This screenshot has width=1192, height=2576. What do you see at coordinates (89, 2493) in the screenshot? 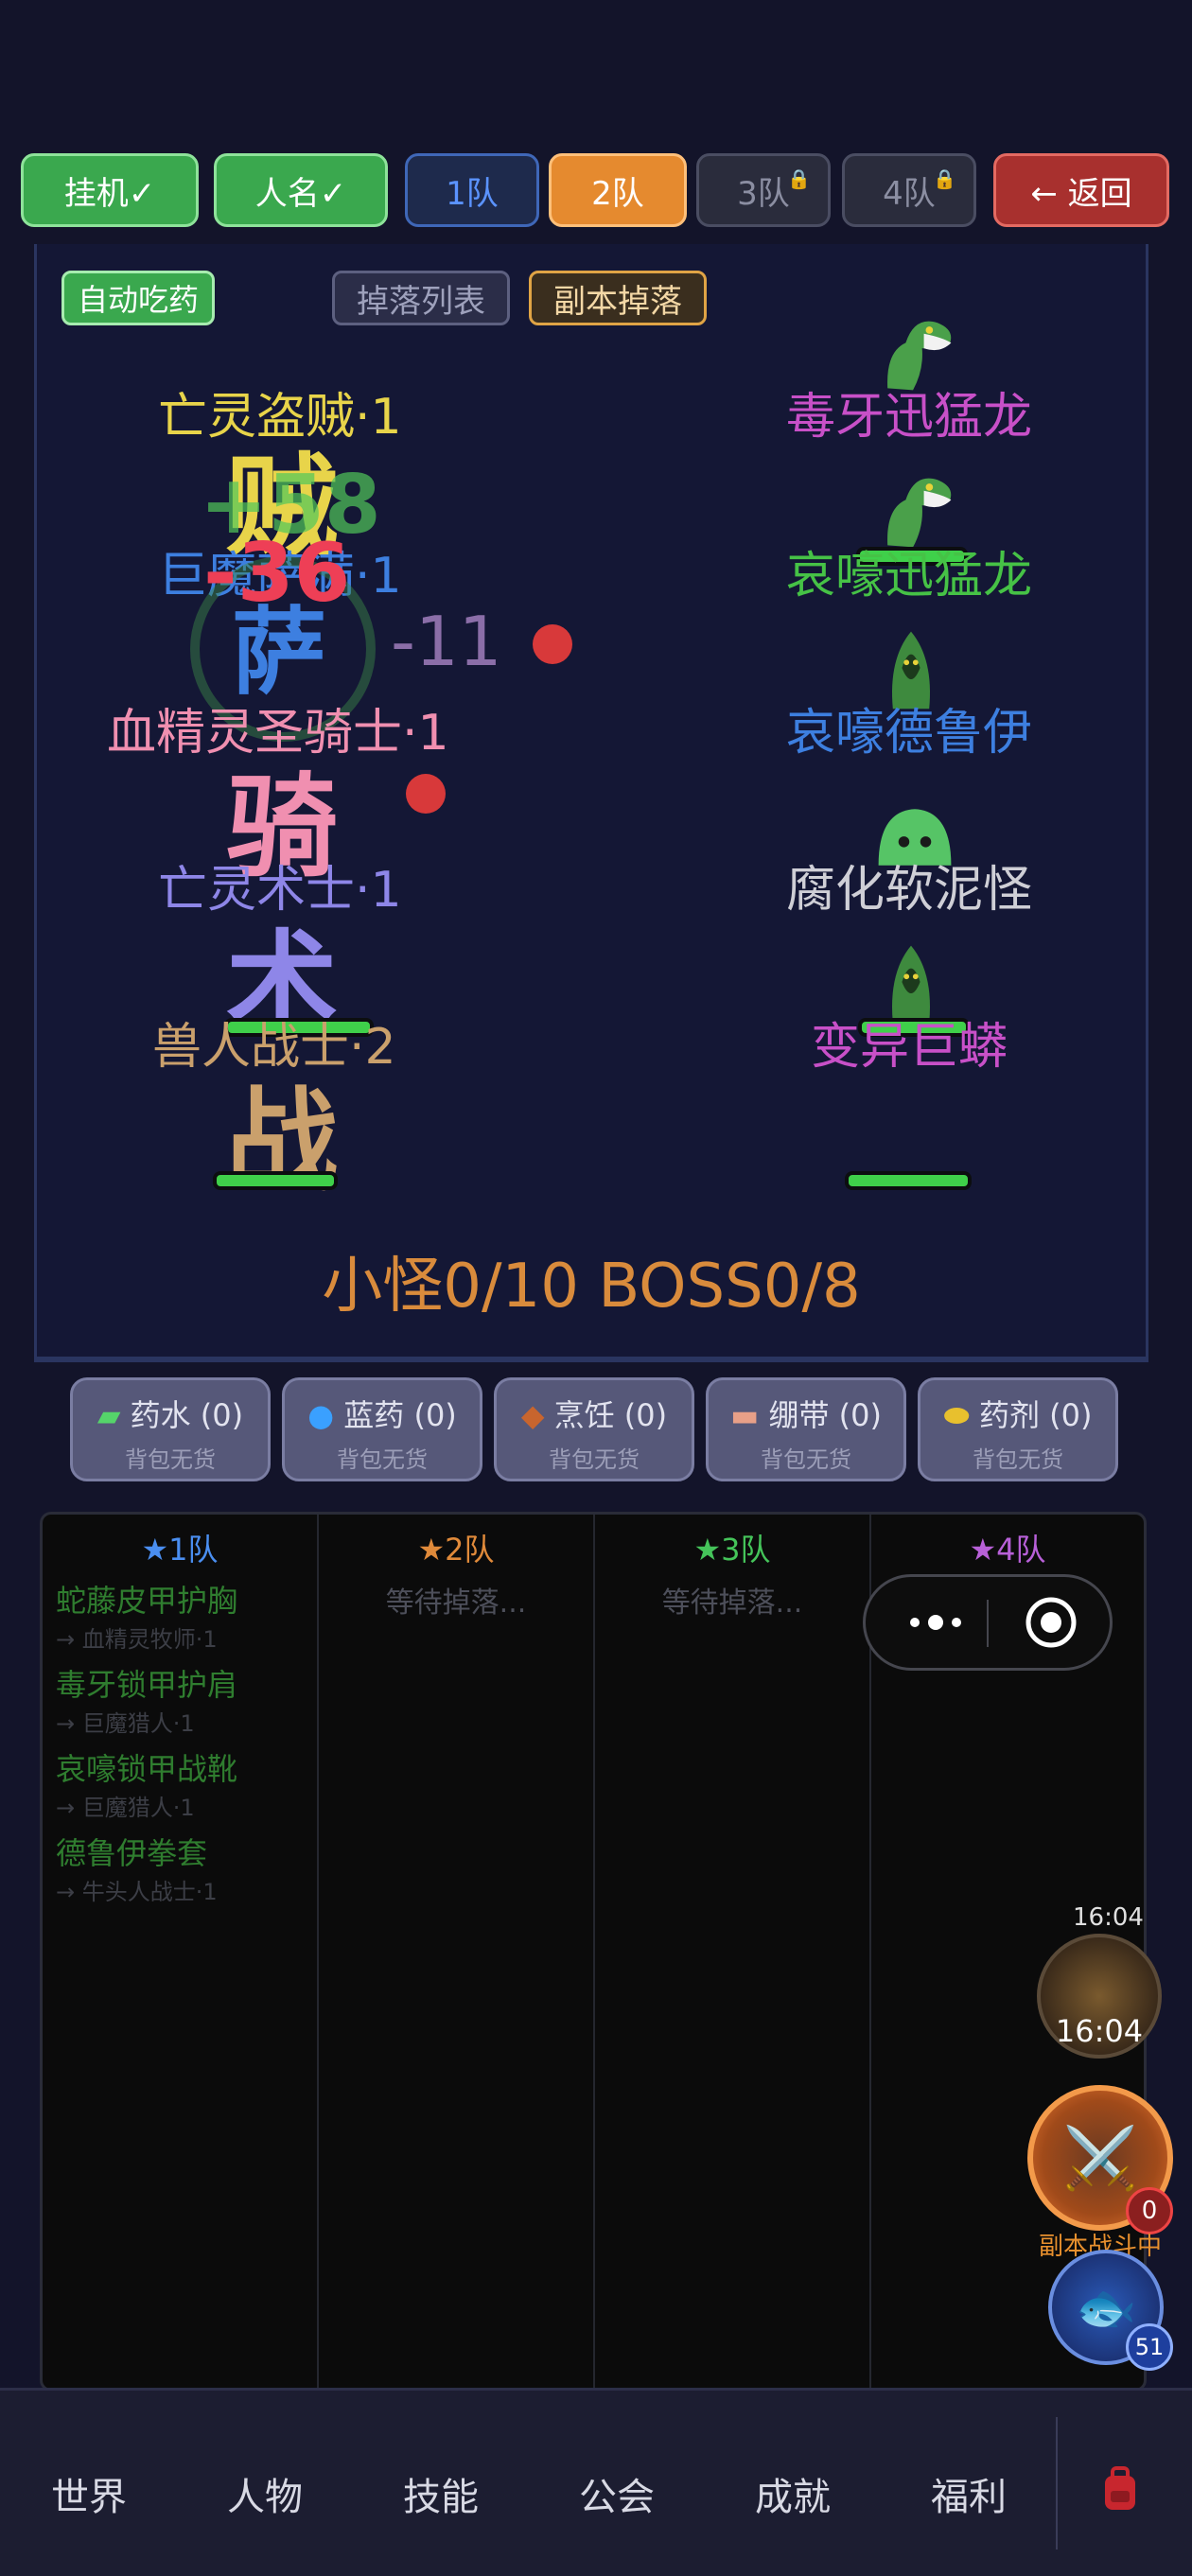
I see `nav-world: 世界` at bounding box center [89, 2493].